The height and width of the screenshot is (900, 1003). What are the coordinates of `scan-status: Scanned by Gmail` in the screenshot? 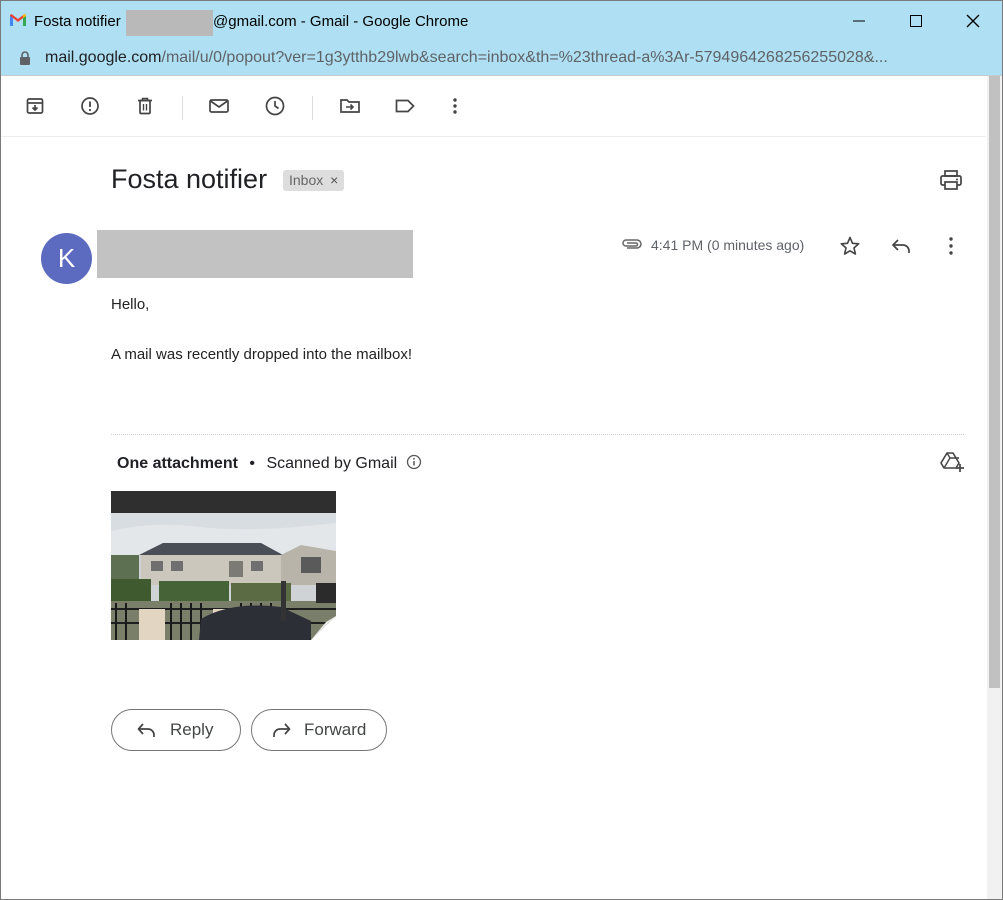 It's located at (332, 463).